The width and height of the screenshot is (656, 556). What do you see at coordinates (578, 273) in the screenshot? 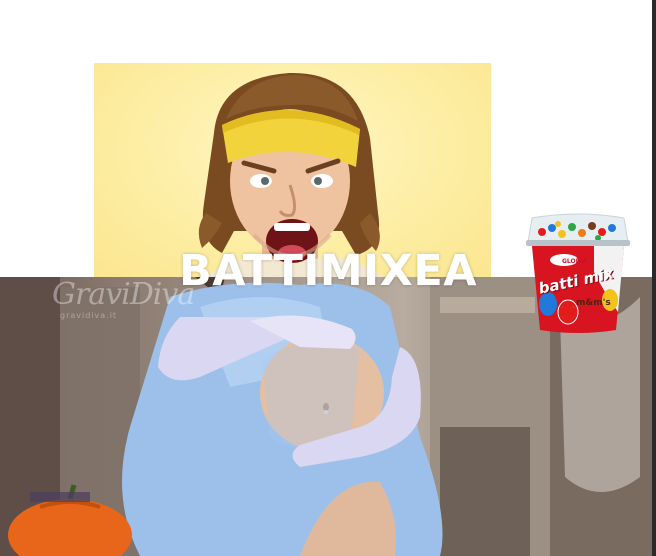
I see `product-cup: GLORIA batti mix m&m's` at bounding box center [578, 273].